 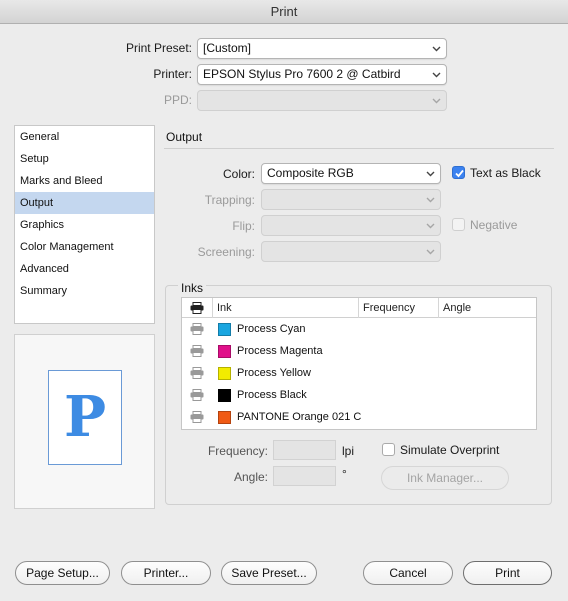 I want to click on ink-table-header: Ink Frequency Angle, so click(x=359, y=308).